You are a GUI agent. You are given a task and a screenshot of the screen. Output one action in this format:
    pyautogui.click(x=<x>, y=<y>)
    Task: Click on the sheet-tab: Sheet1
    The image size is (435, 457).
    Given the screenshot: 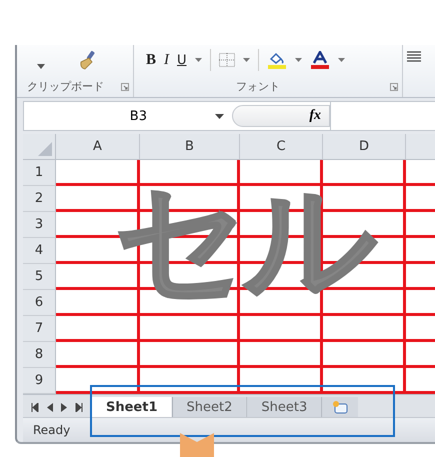 What is the action you would take?
    pyautogui.click(x=131, y=407)
    